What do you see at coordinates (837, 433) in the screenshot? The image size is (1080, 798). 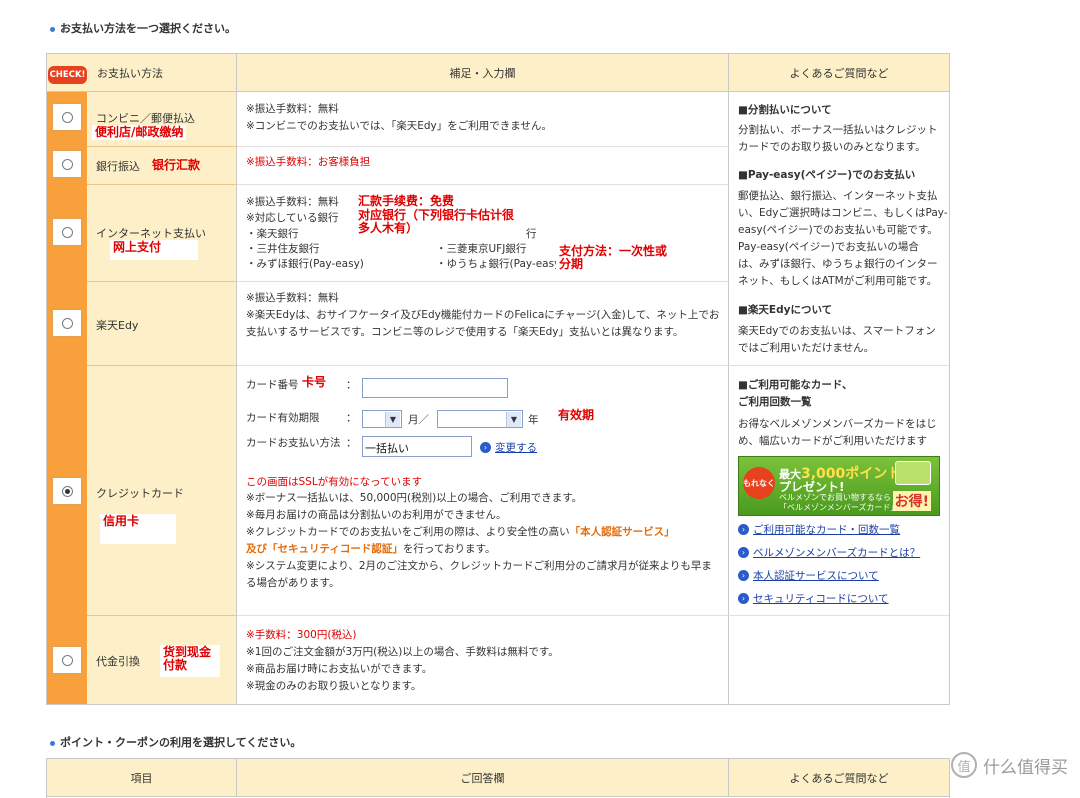 I see `faq-cards-text: お得なベルメゾンメンバーズカードをはじ め、幅広いカードがご利用いただけます` at bounding box center [837, 433].